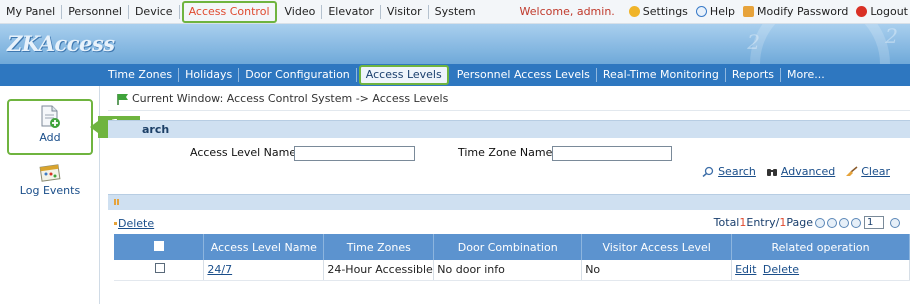 The height and width of the screenshot is (304, 910). What do you see at coordinates (844, 222) in the screenshot?
I see `next-page-icon` at bounding box center [844, 222].